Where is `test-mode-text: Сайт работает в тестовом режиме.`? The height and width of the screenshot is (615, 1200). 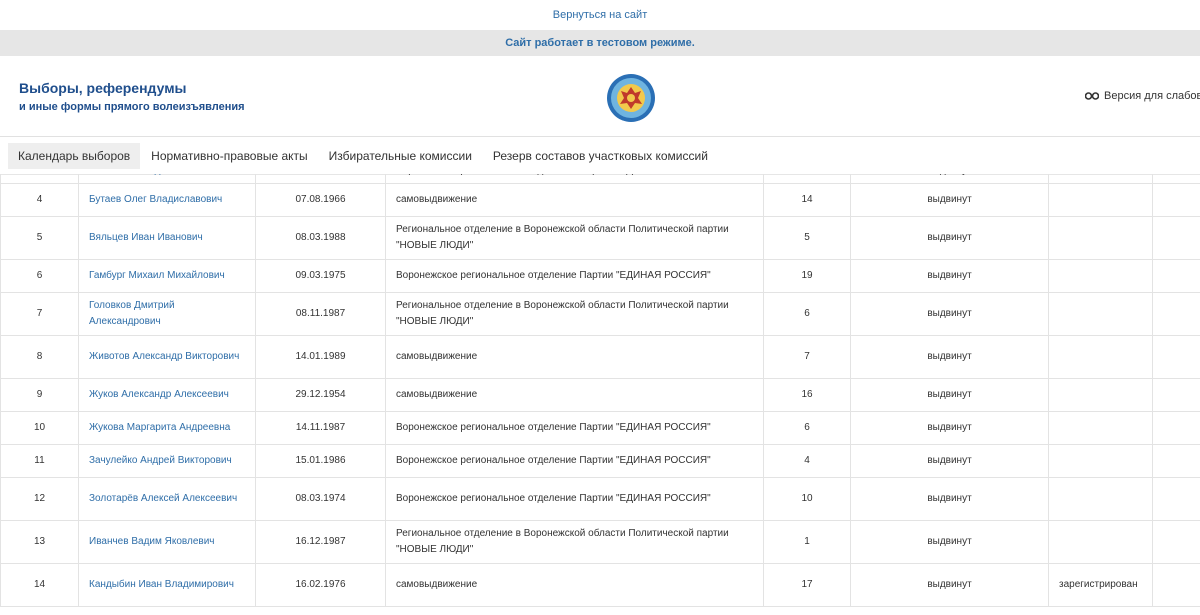 test-mode-text: Сайт работает в тестовом режиме. is located at coordinates (600, 43).